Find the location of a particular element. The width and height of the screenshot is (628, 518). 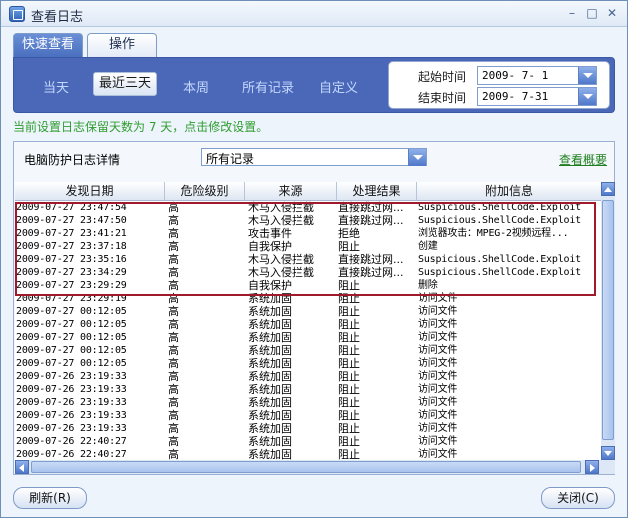

close-button: 关闭(C) is located at coordinates (578, 498).